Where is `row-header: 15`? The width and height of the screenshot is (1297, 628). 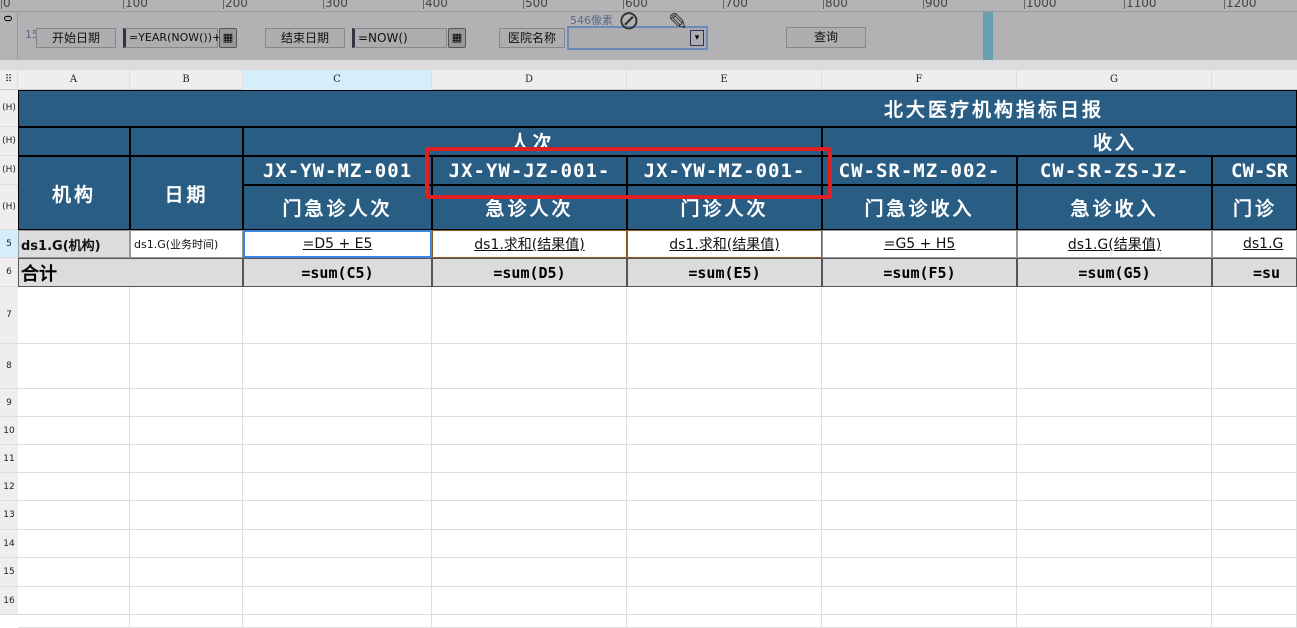 row-header: 15 is located at coordinates (9, 572).